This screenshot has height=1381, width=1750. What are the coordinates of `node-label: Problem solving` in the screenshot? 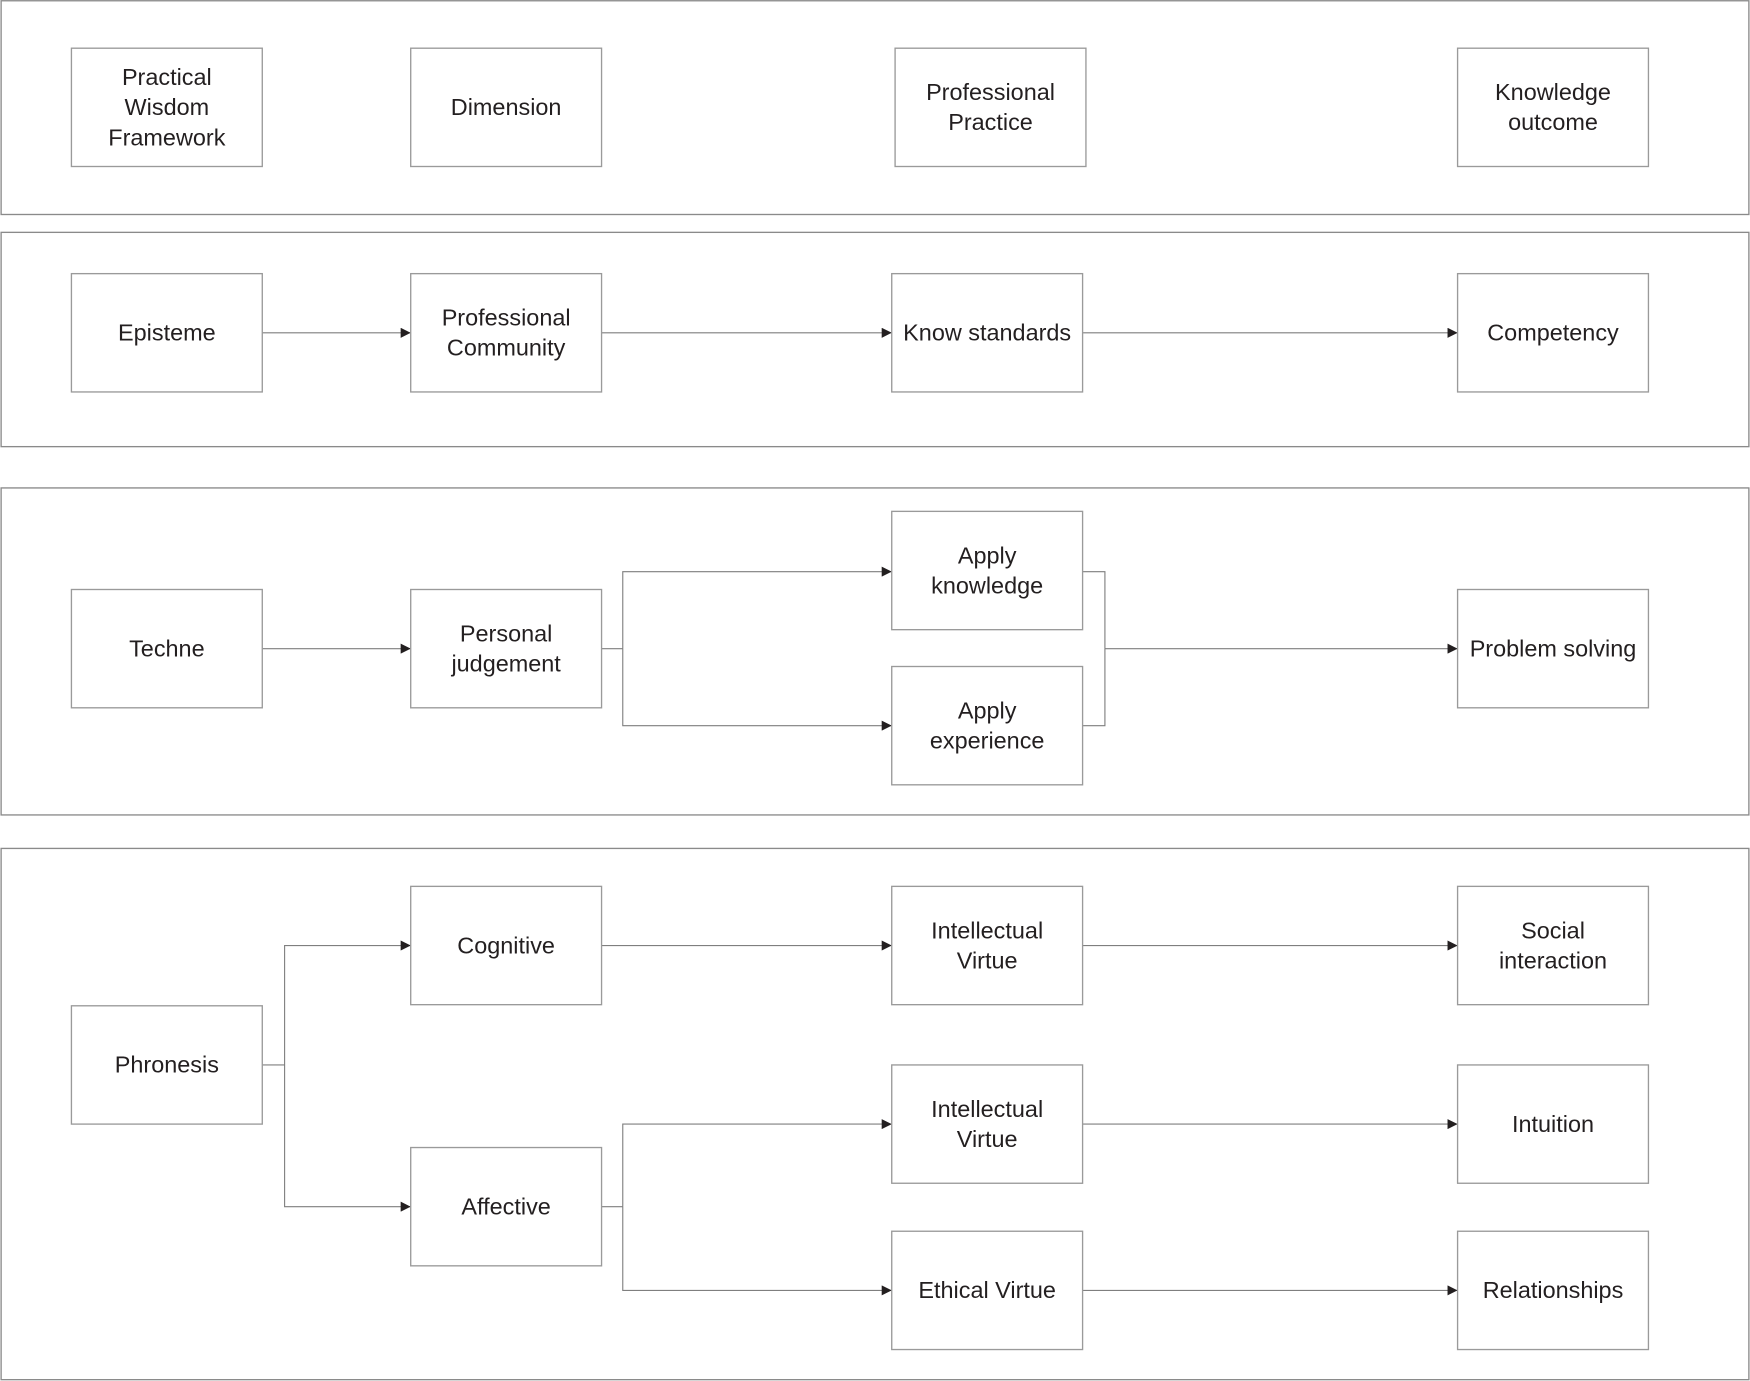 It's located at (1553, 648).